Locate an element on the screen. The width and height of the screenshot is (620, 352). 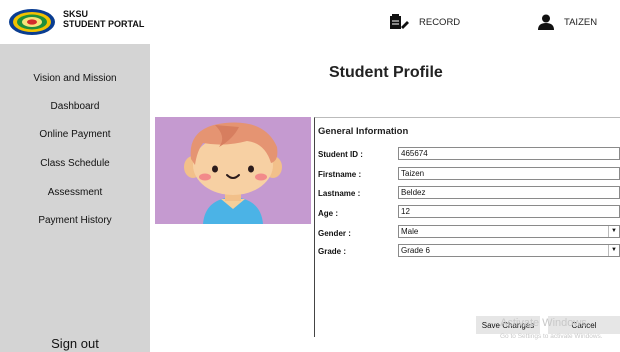
record-icon is located at coordinates (399, 21).